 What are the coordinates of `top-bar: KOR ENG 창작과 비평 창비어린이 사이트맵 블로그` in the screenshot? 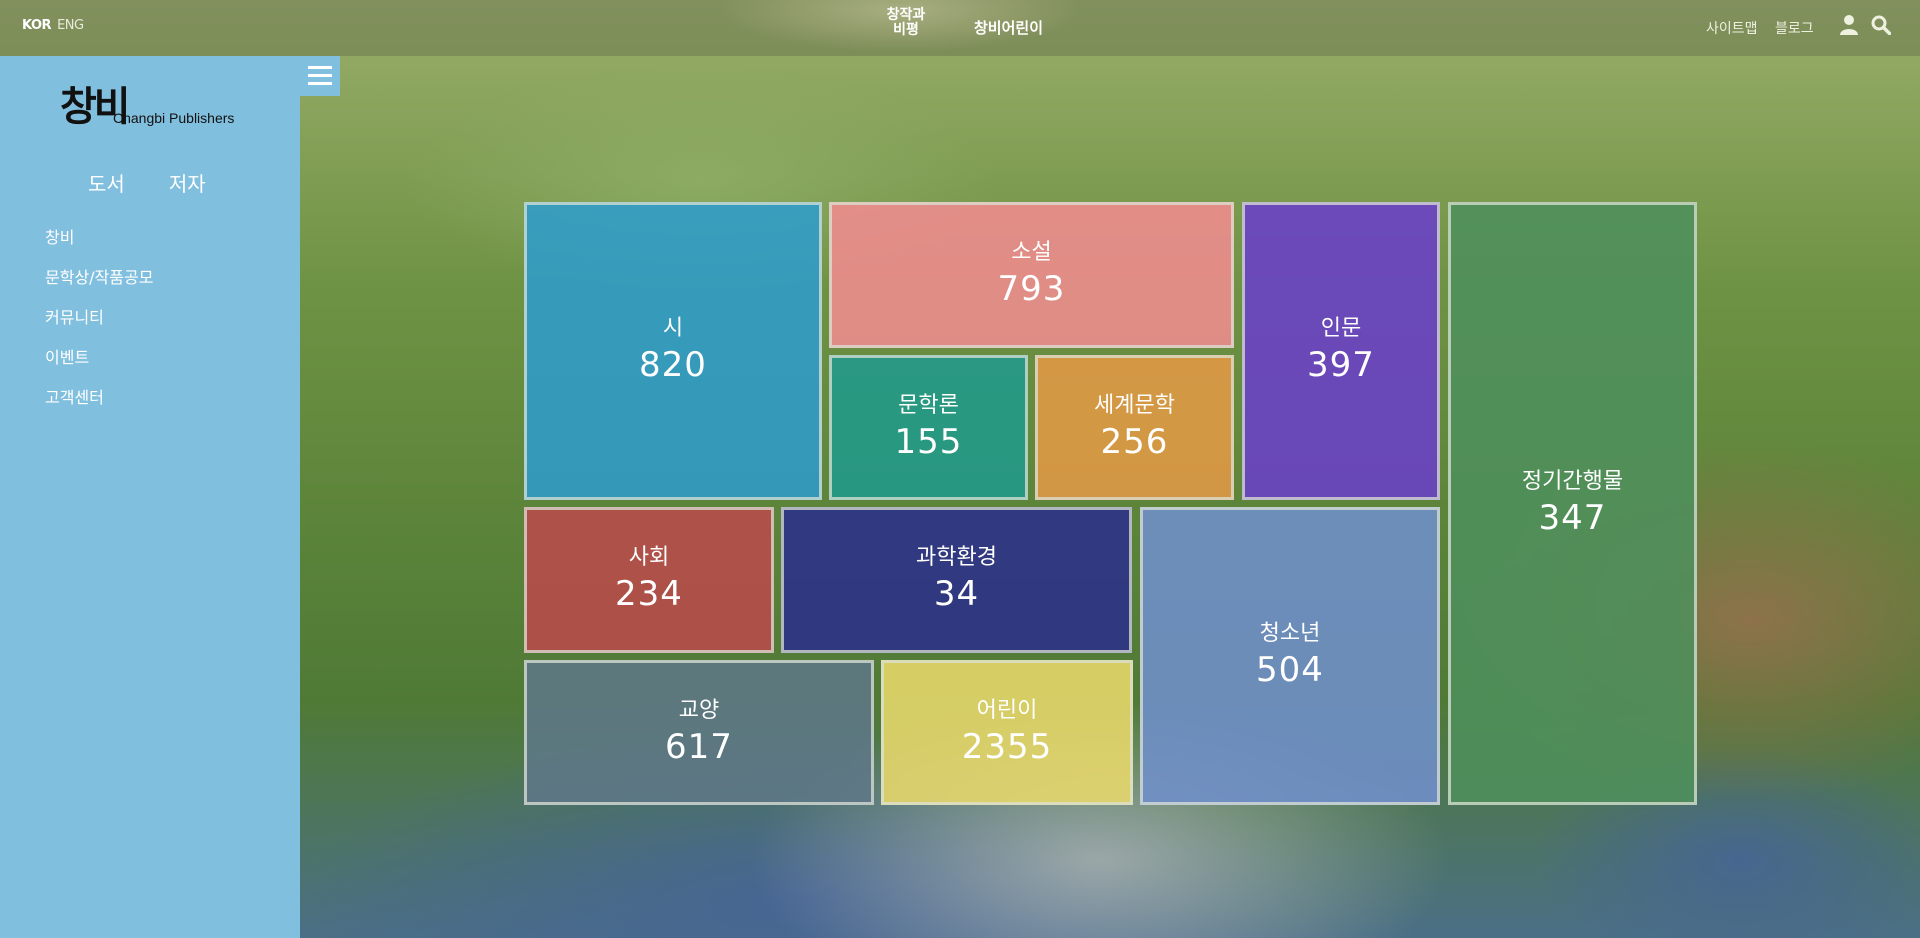 It's located at (960, 28).